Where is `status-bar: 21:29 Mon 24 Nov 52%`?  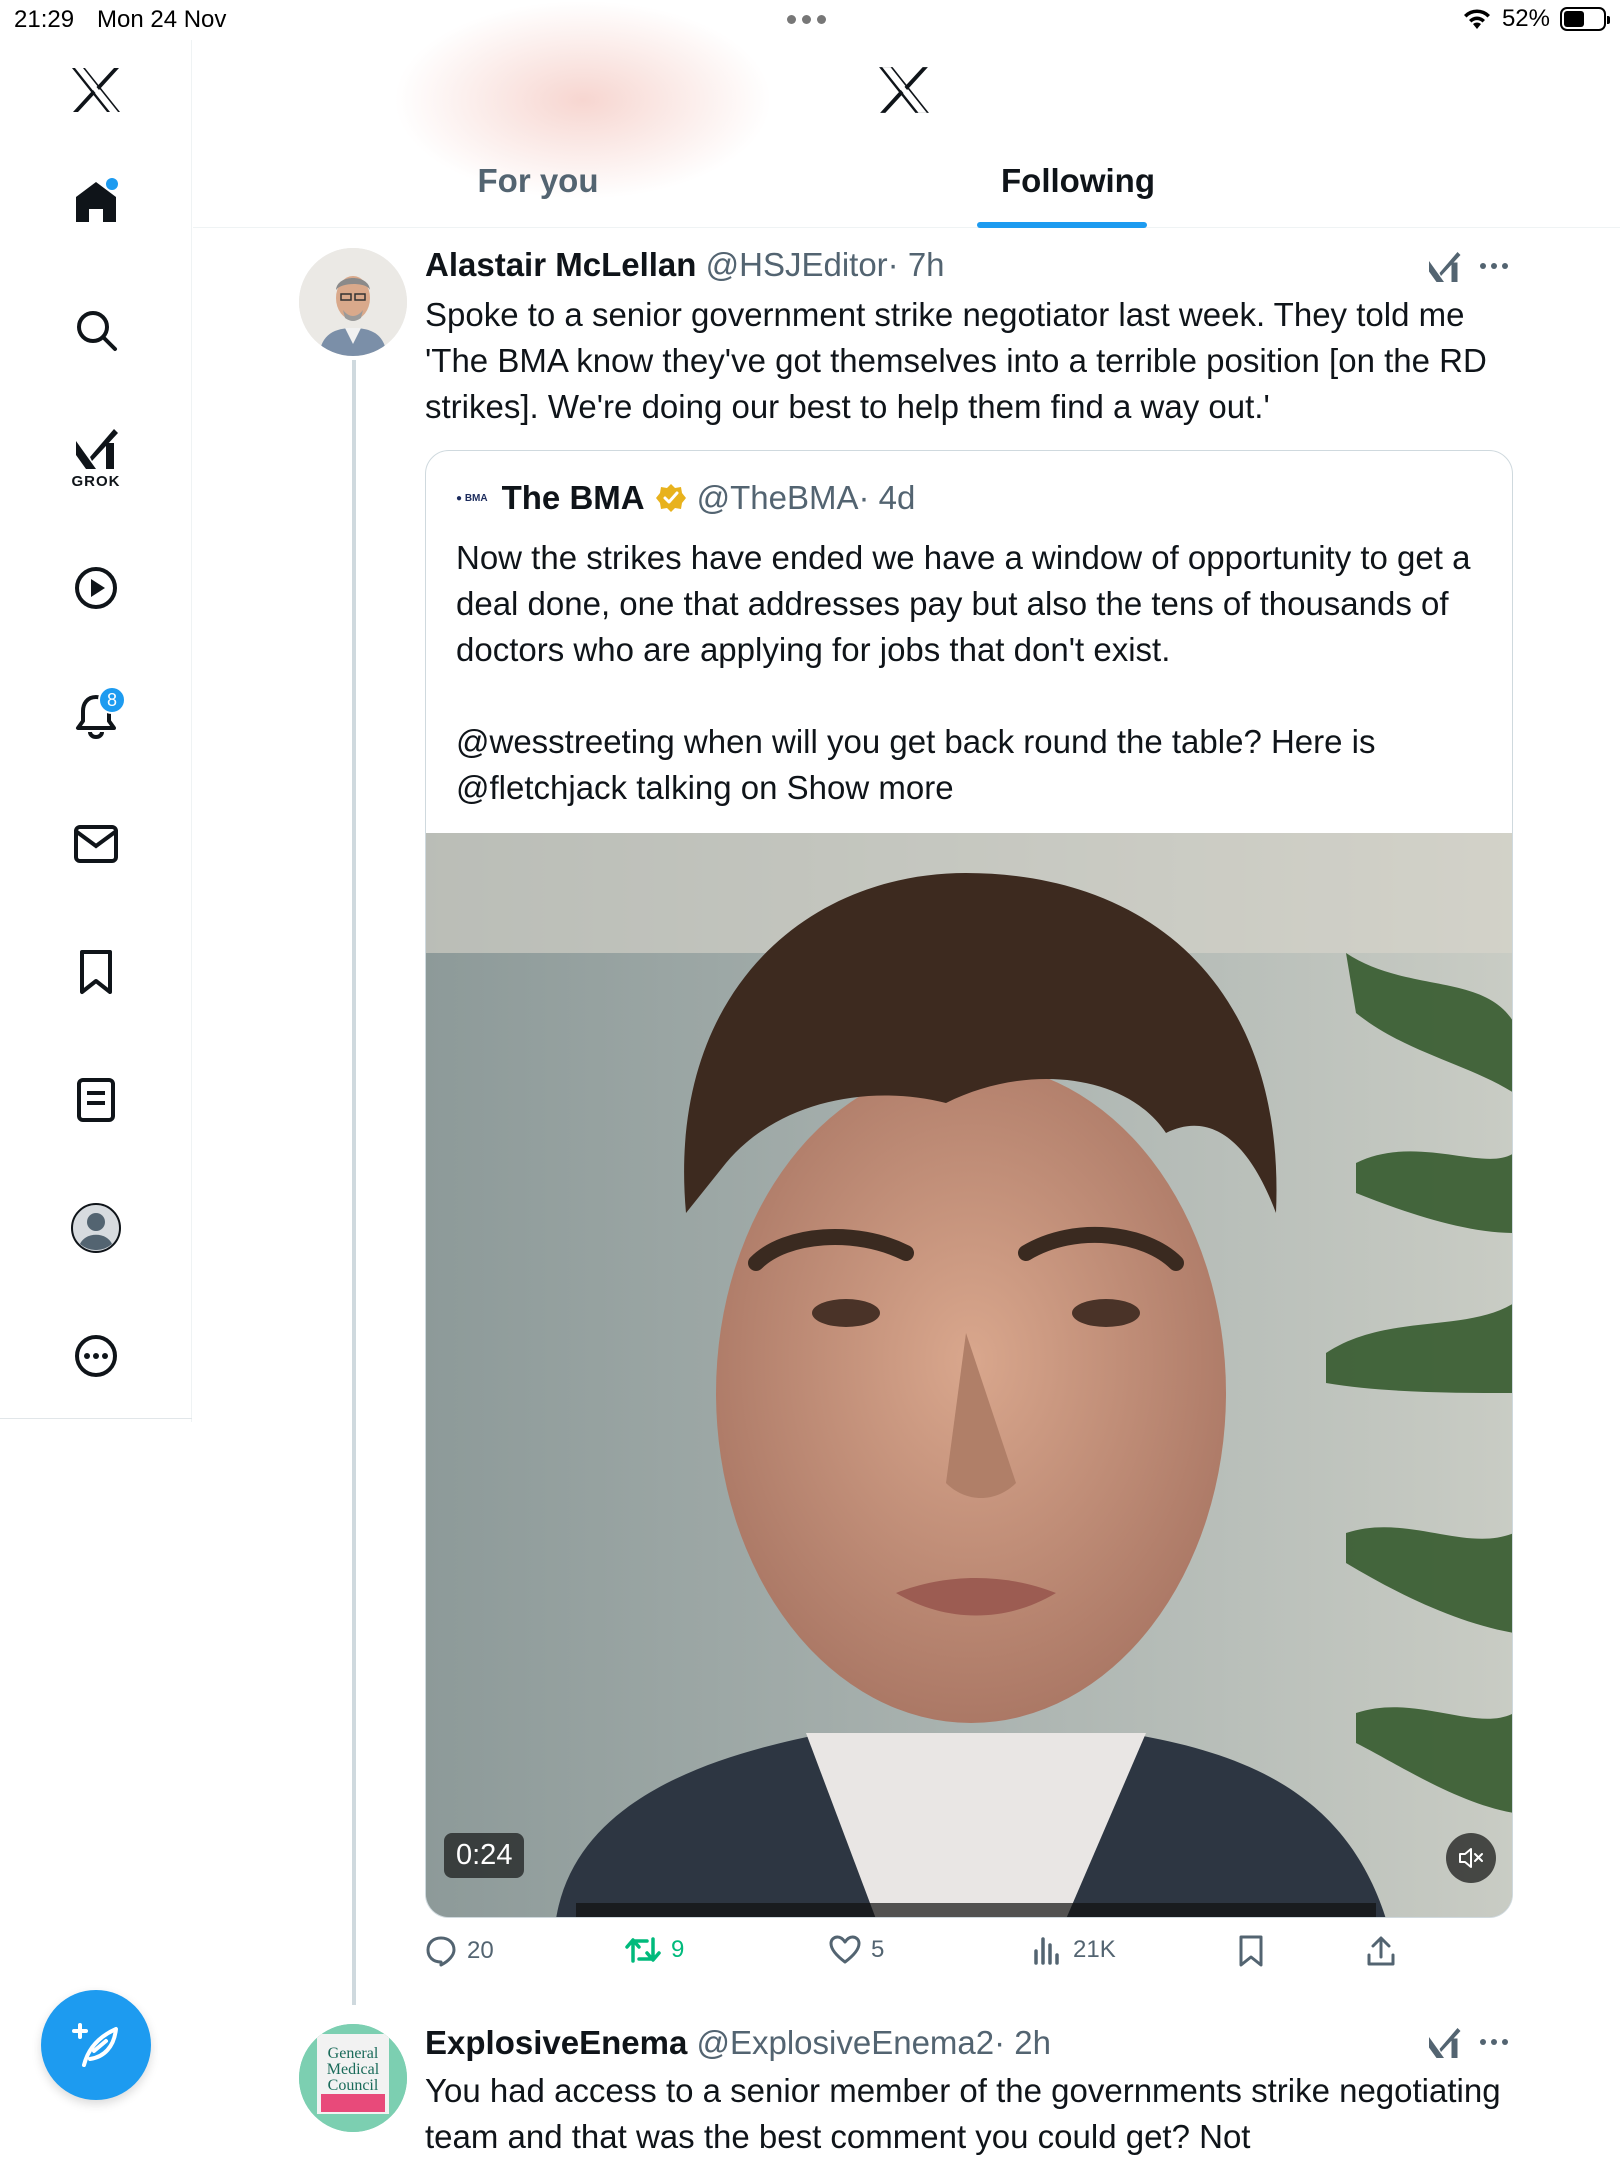 status-bar: 21:29 Mon 24 Nov 52% is located at coordinates (810, 20).